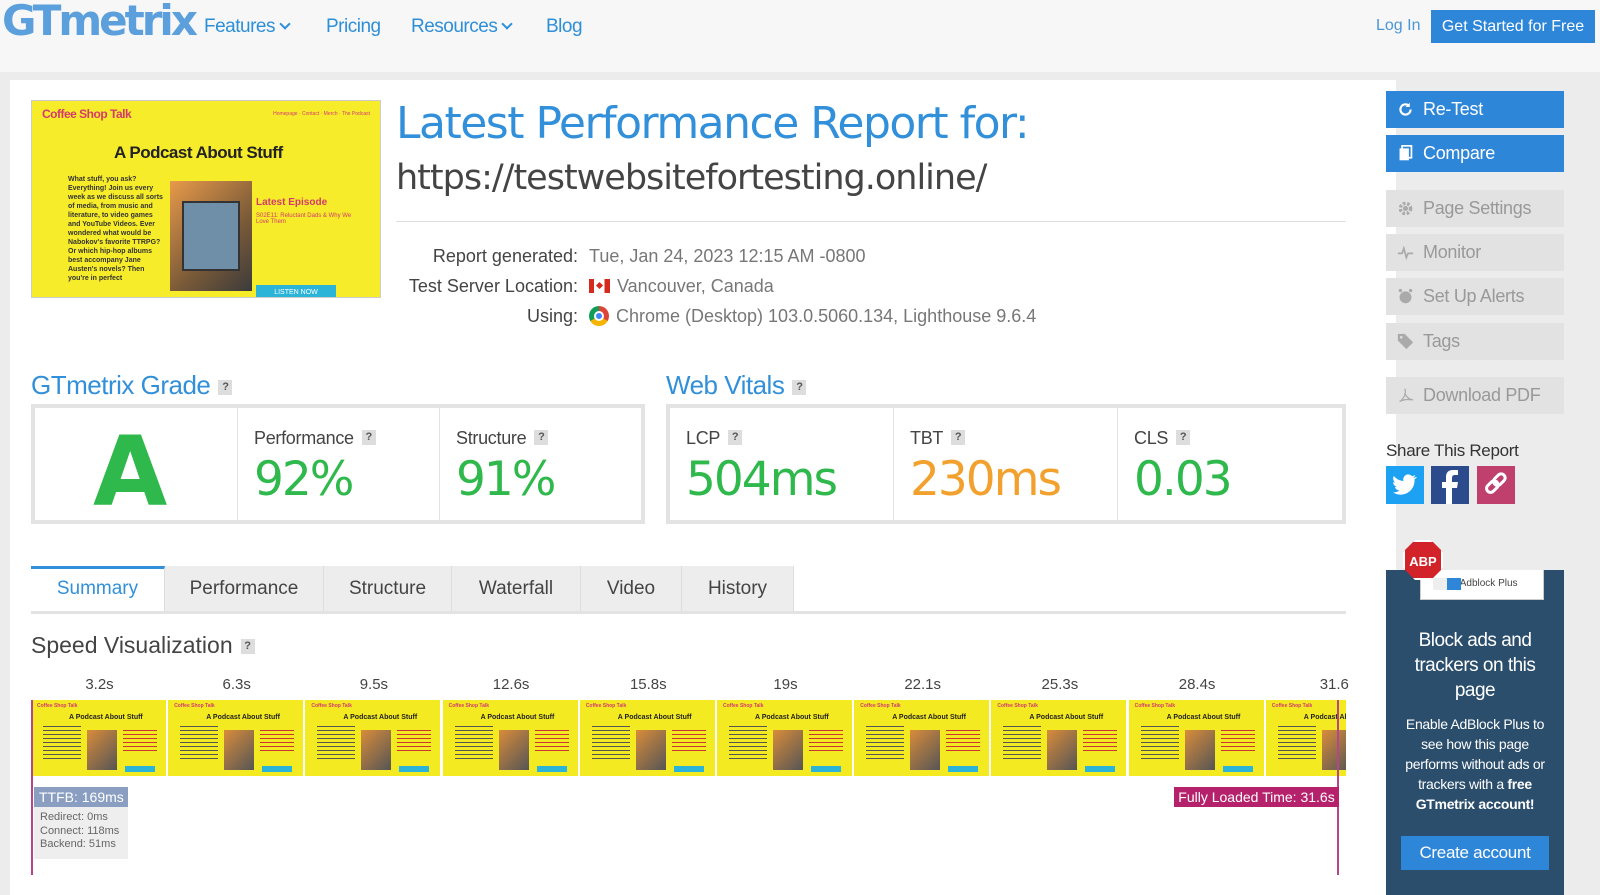  What do you see at coordinates (1398, 26) in the screenshot?
I see `login-link: Log In` at bounding box center [1398, 26].